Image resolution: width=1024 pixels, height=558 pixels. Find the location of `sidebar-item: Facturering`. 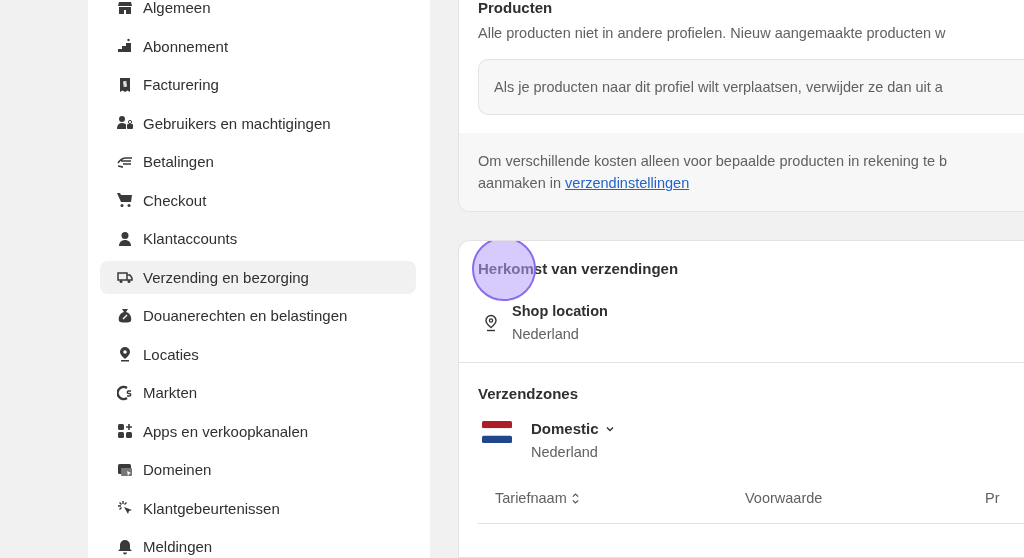

sidebar-item: Facturering is located at coordinates (258, 84).